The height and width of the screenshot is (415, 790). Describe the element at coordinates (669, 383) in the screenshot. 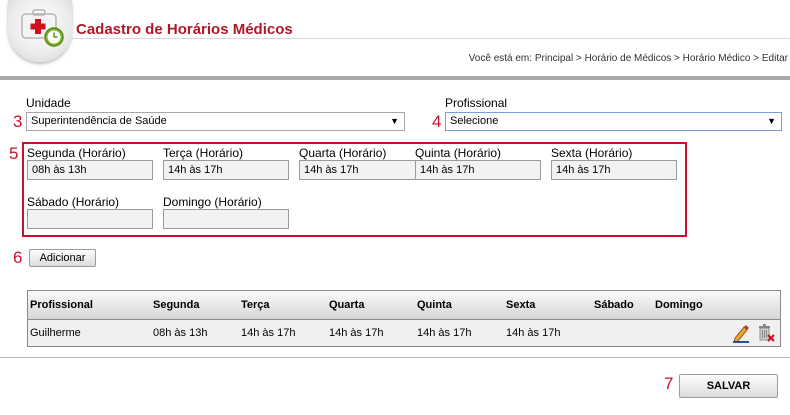

I see `step-marker-7: 7` at that location.